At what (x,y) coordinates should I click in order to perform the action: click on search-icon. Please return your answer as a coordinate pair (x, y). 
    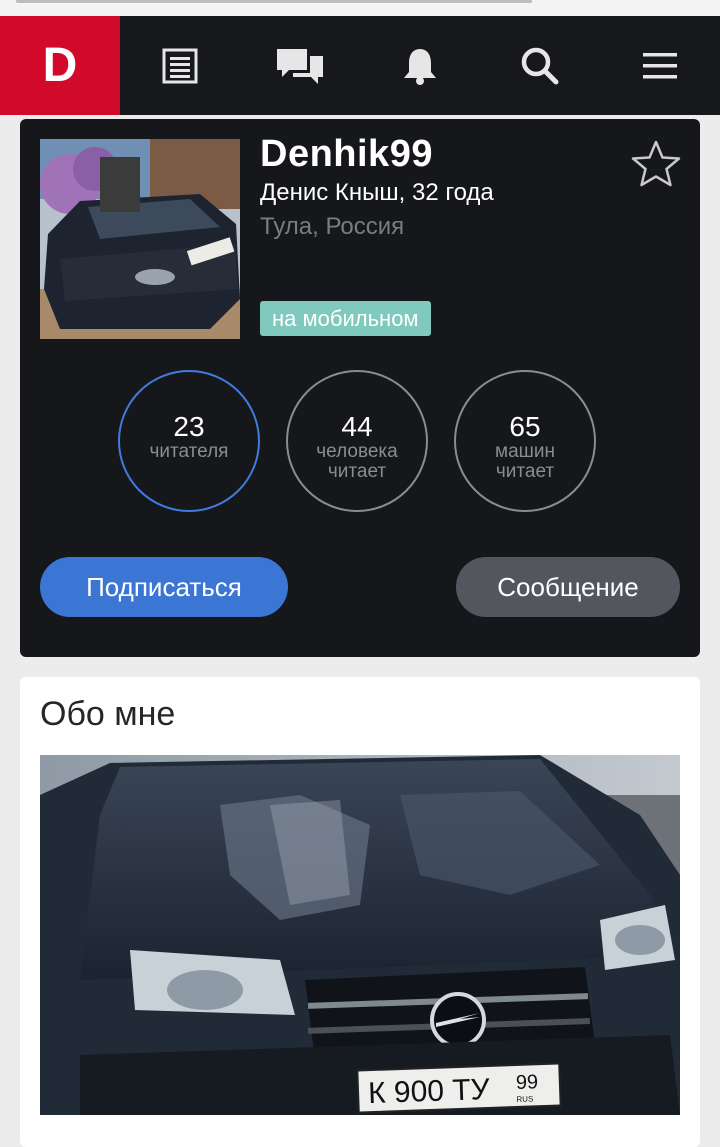
    Looking at the image, I should click on (540, 65).